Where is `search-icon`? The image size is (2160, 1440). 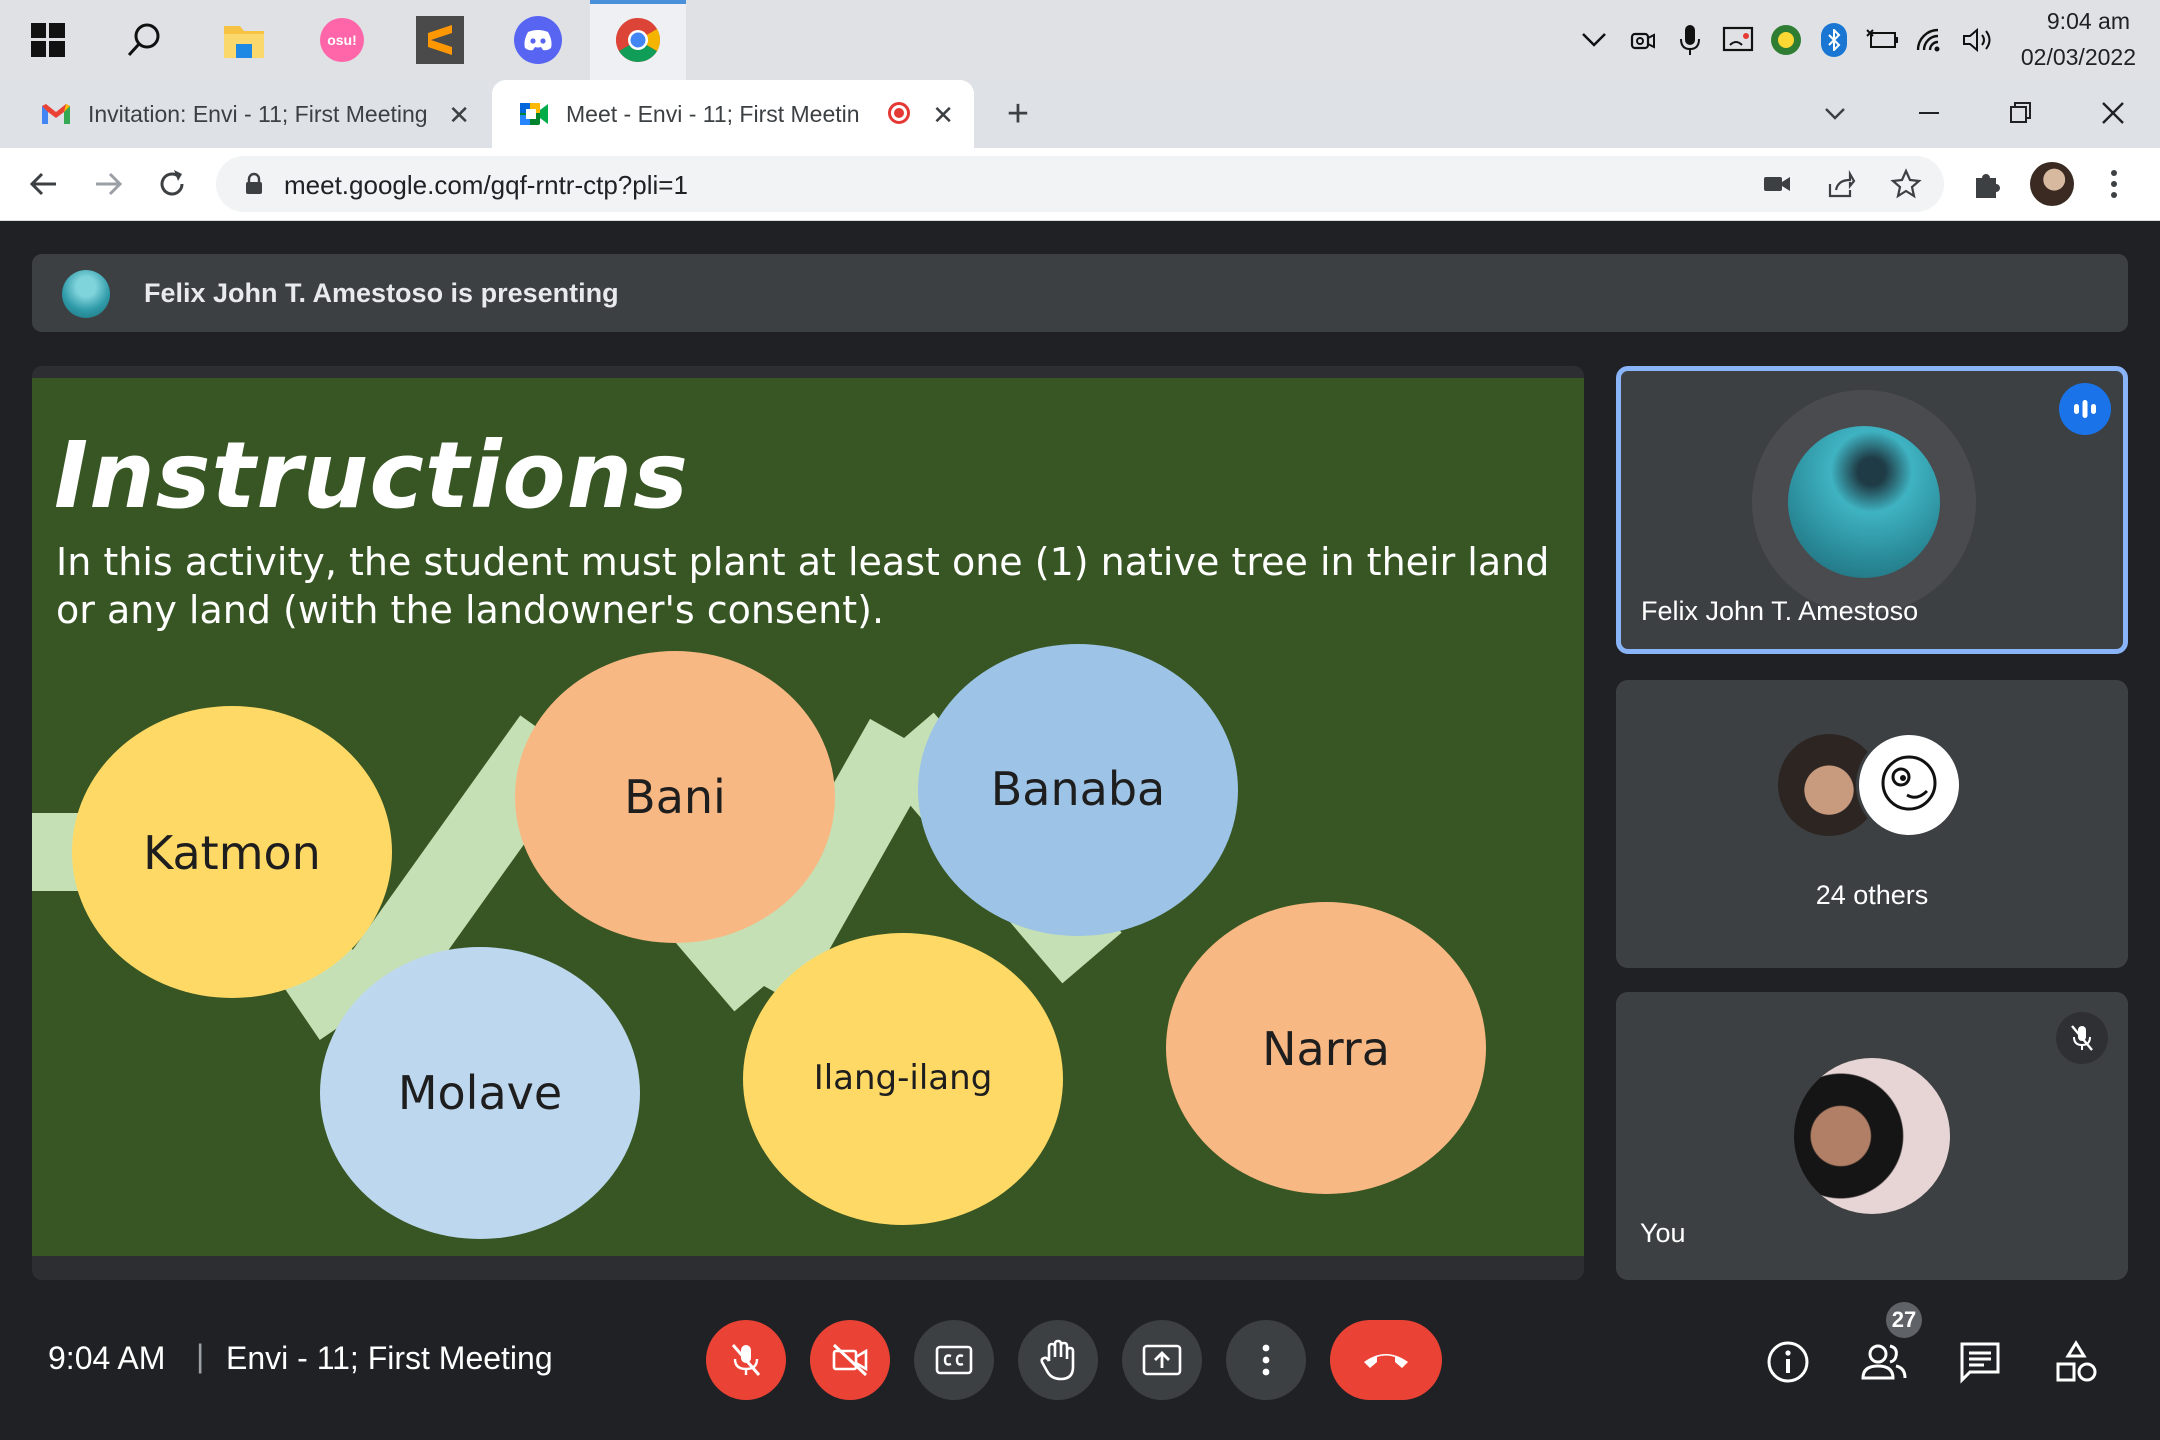
search-icon is located at coordinates (144, 40).